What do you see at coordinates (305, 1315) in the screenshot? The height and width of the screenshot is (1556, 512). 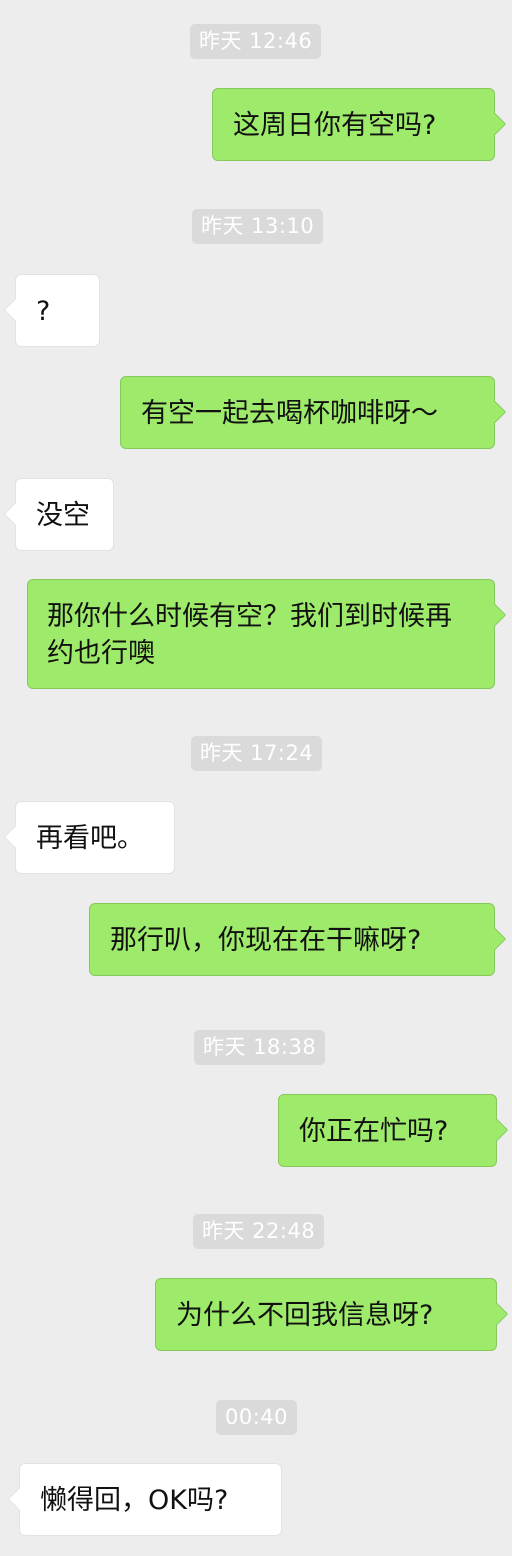 I see `message-text: 为什么不回我信息呀?` at bounding box center [305, 1315].